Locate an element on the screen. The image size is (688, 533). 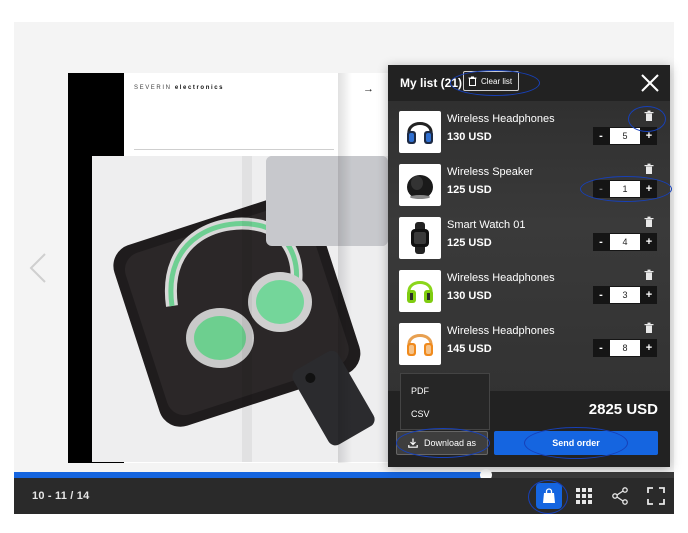
cart-total: 2825 USD is located at coordinates (623, 409).